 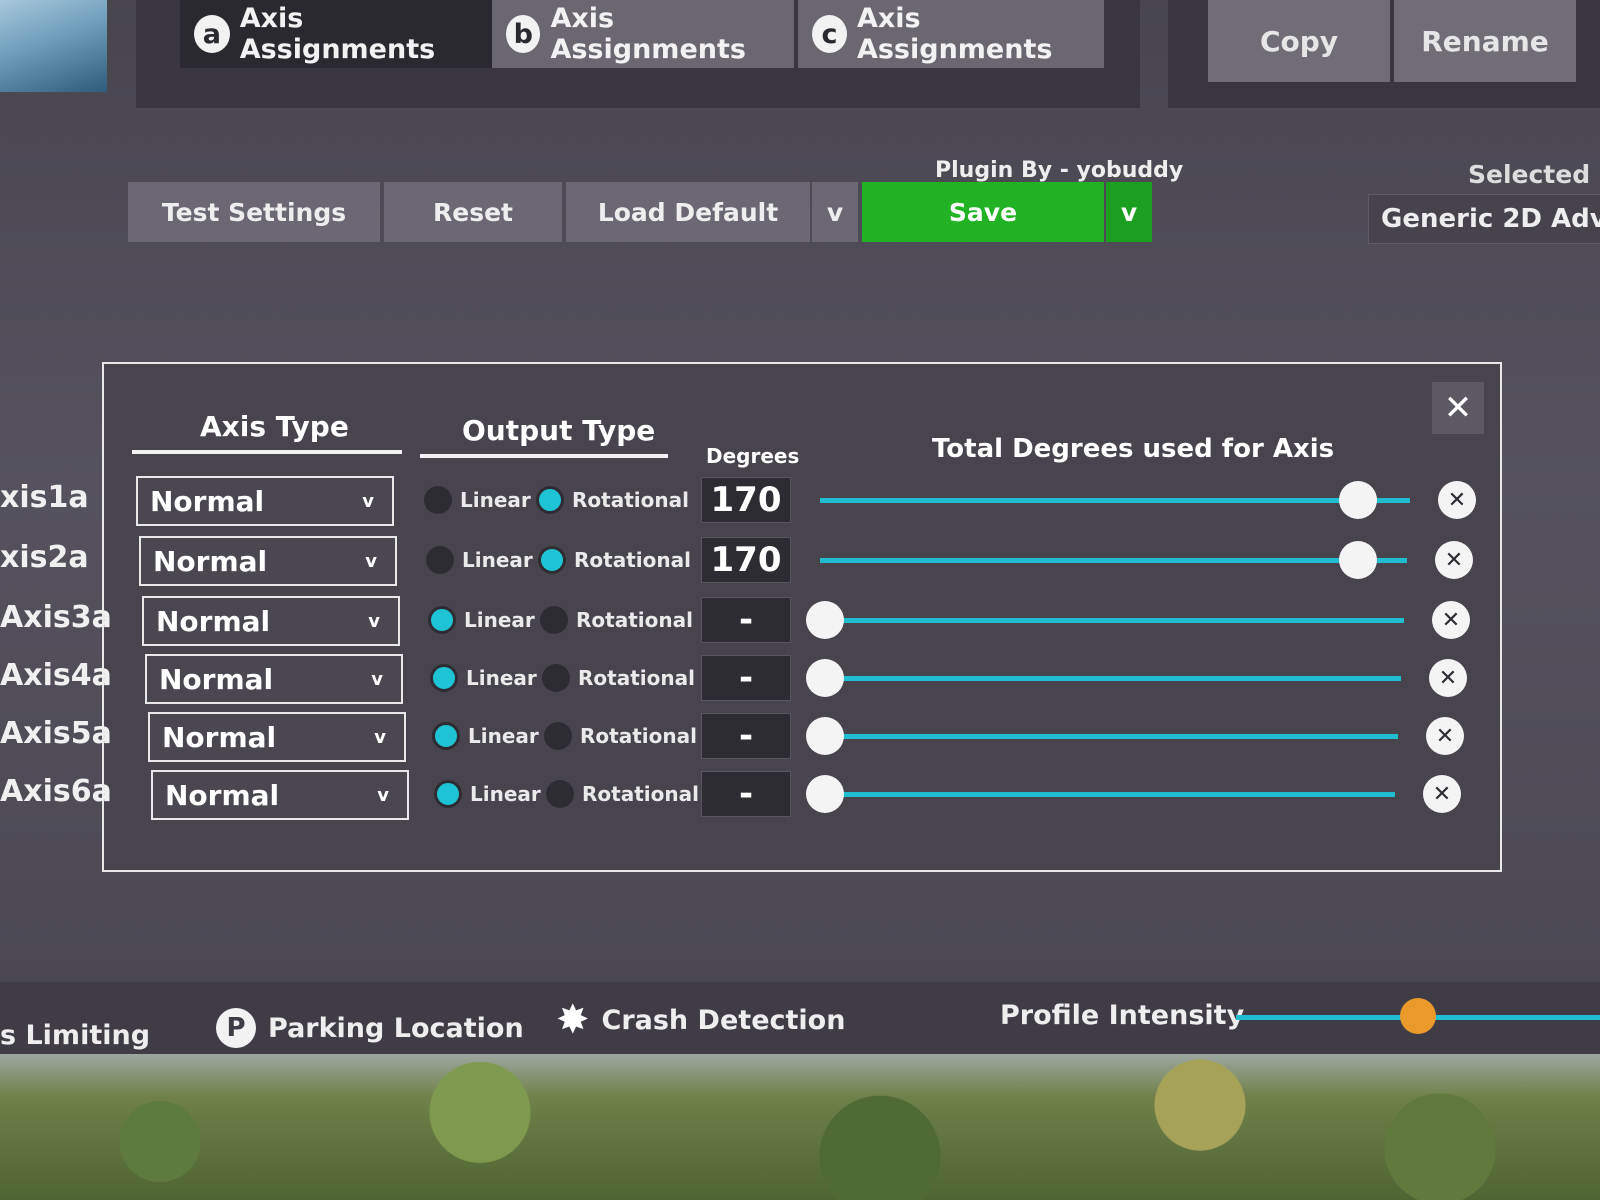 What do you see at coordinates (573, 1020) in the screenshot?
I see `crash-burst-icon: ✸` at bounding box center [573, 1020].